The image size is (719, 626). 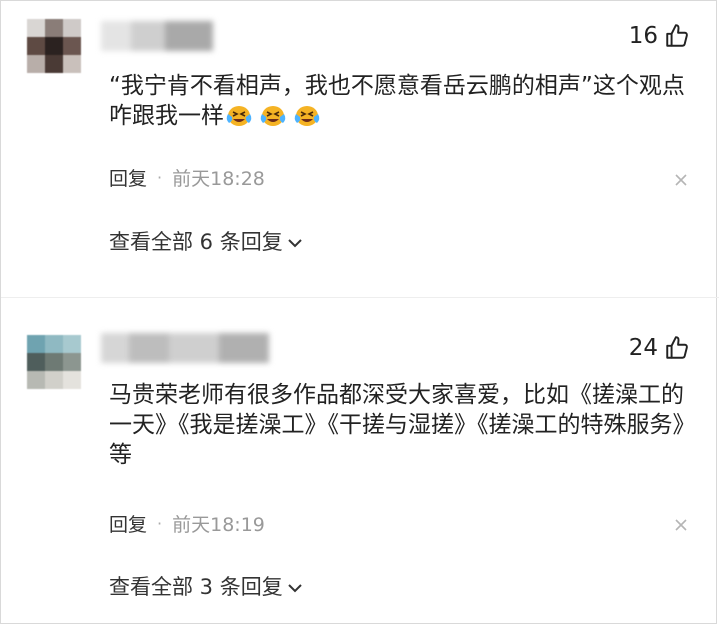 I want to click on like-button: 24, so click(x=659, y=348).